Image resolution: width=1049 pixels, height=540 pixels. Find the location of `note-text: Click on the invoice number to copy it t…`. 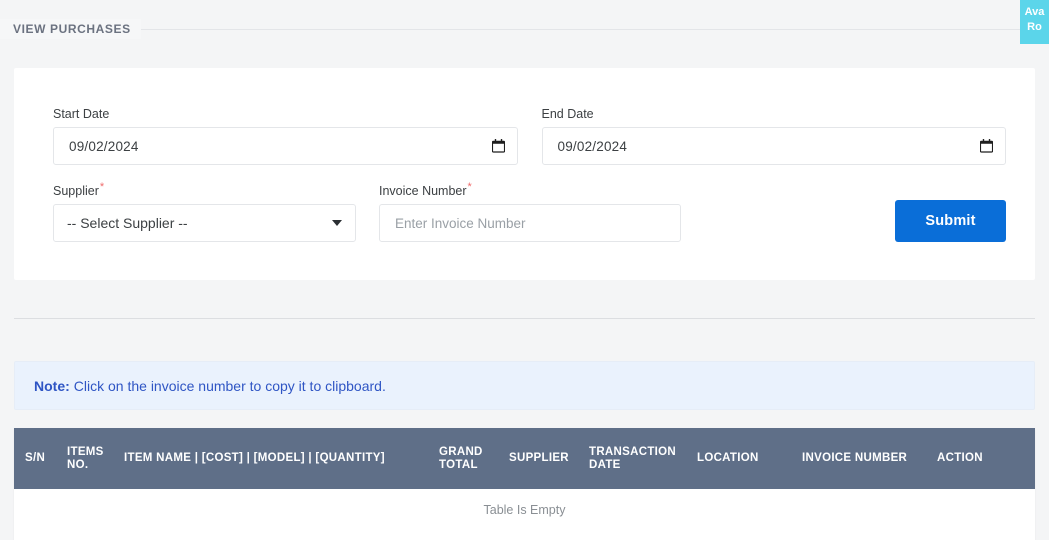

note-text: Click on the invoice number to copy it t… is located at coordinates (229, 385).